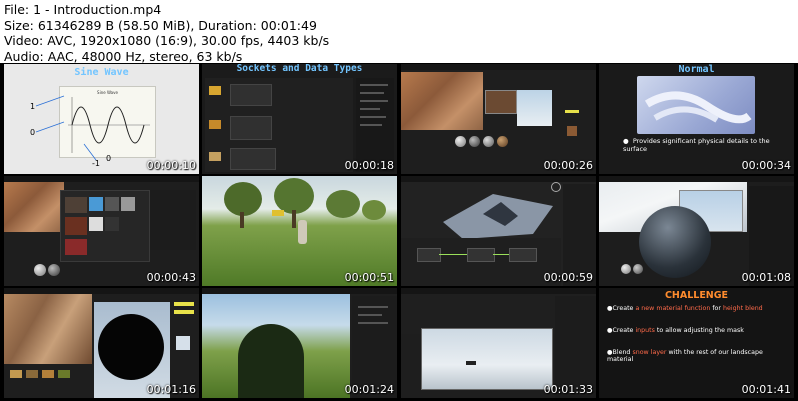 Image resolution: width=798 pixels, height=401 pixels. Describe the element at coordinates (766, 389) in the screenshot. I see `timestamp: 00:01:41` at that location.